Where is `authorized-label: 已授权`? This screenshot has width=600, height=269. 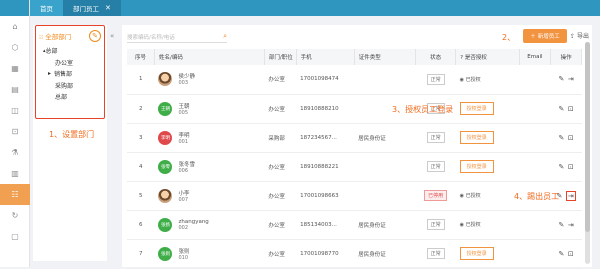
authorized-label: 已授权 is located at coordinates (473, 79).